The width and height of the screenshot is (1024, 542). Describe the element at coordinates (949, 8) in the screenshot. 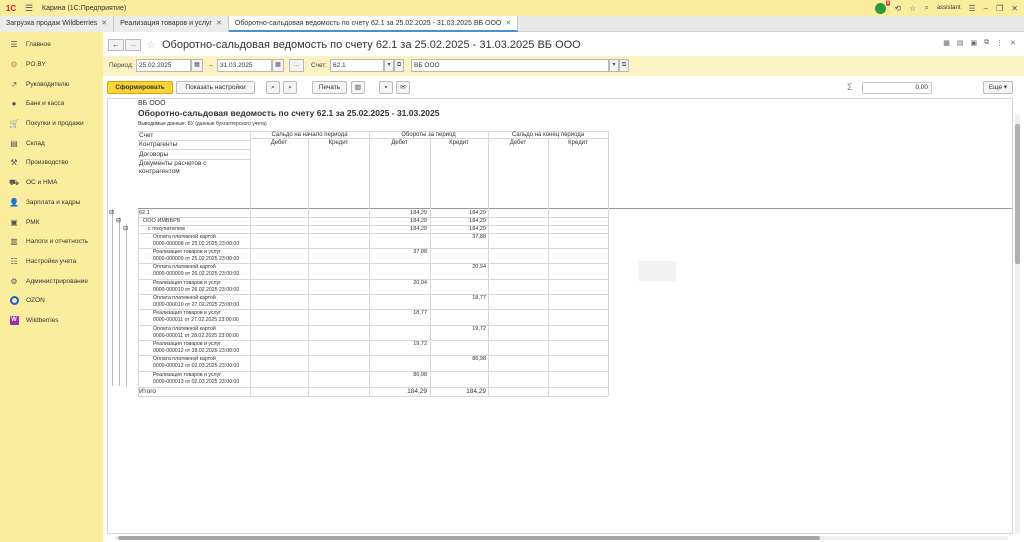

I see `user-name: assistant` at that location.